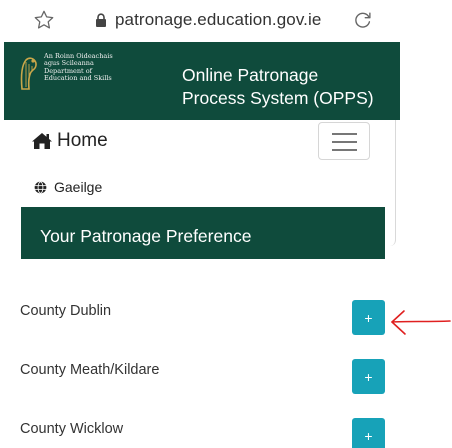 The height and width of the screenshot is (448, 452). Describe the element at coordinates (146, 236) in the screenshot. I see `preference-title: Your Patronage Preference` at that location.